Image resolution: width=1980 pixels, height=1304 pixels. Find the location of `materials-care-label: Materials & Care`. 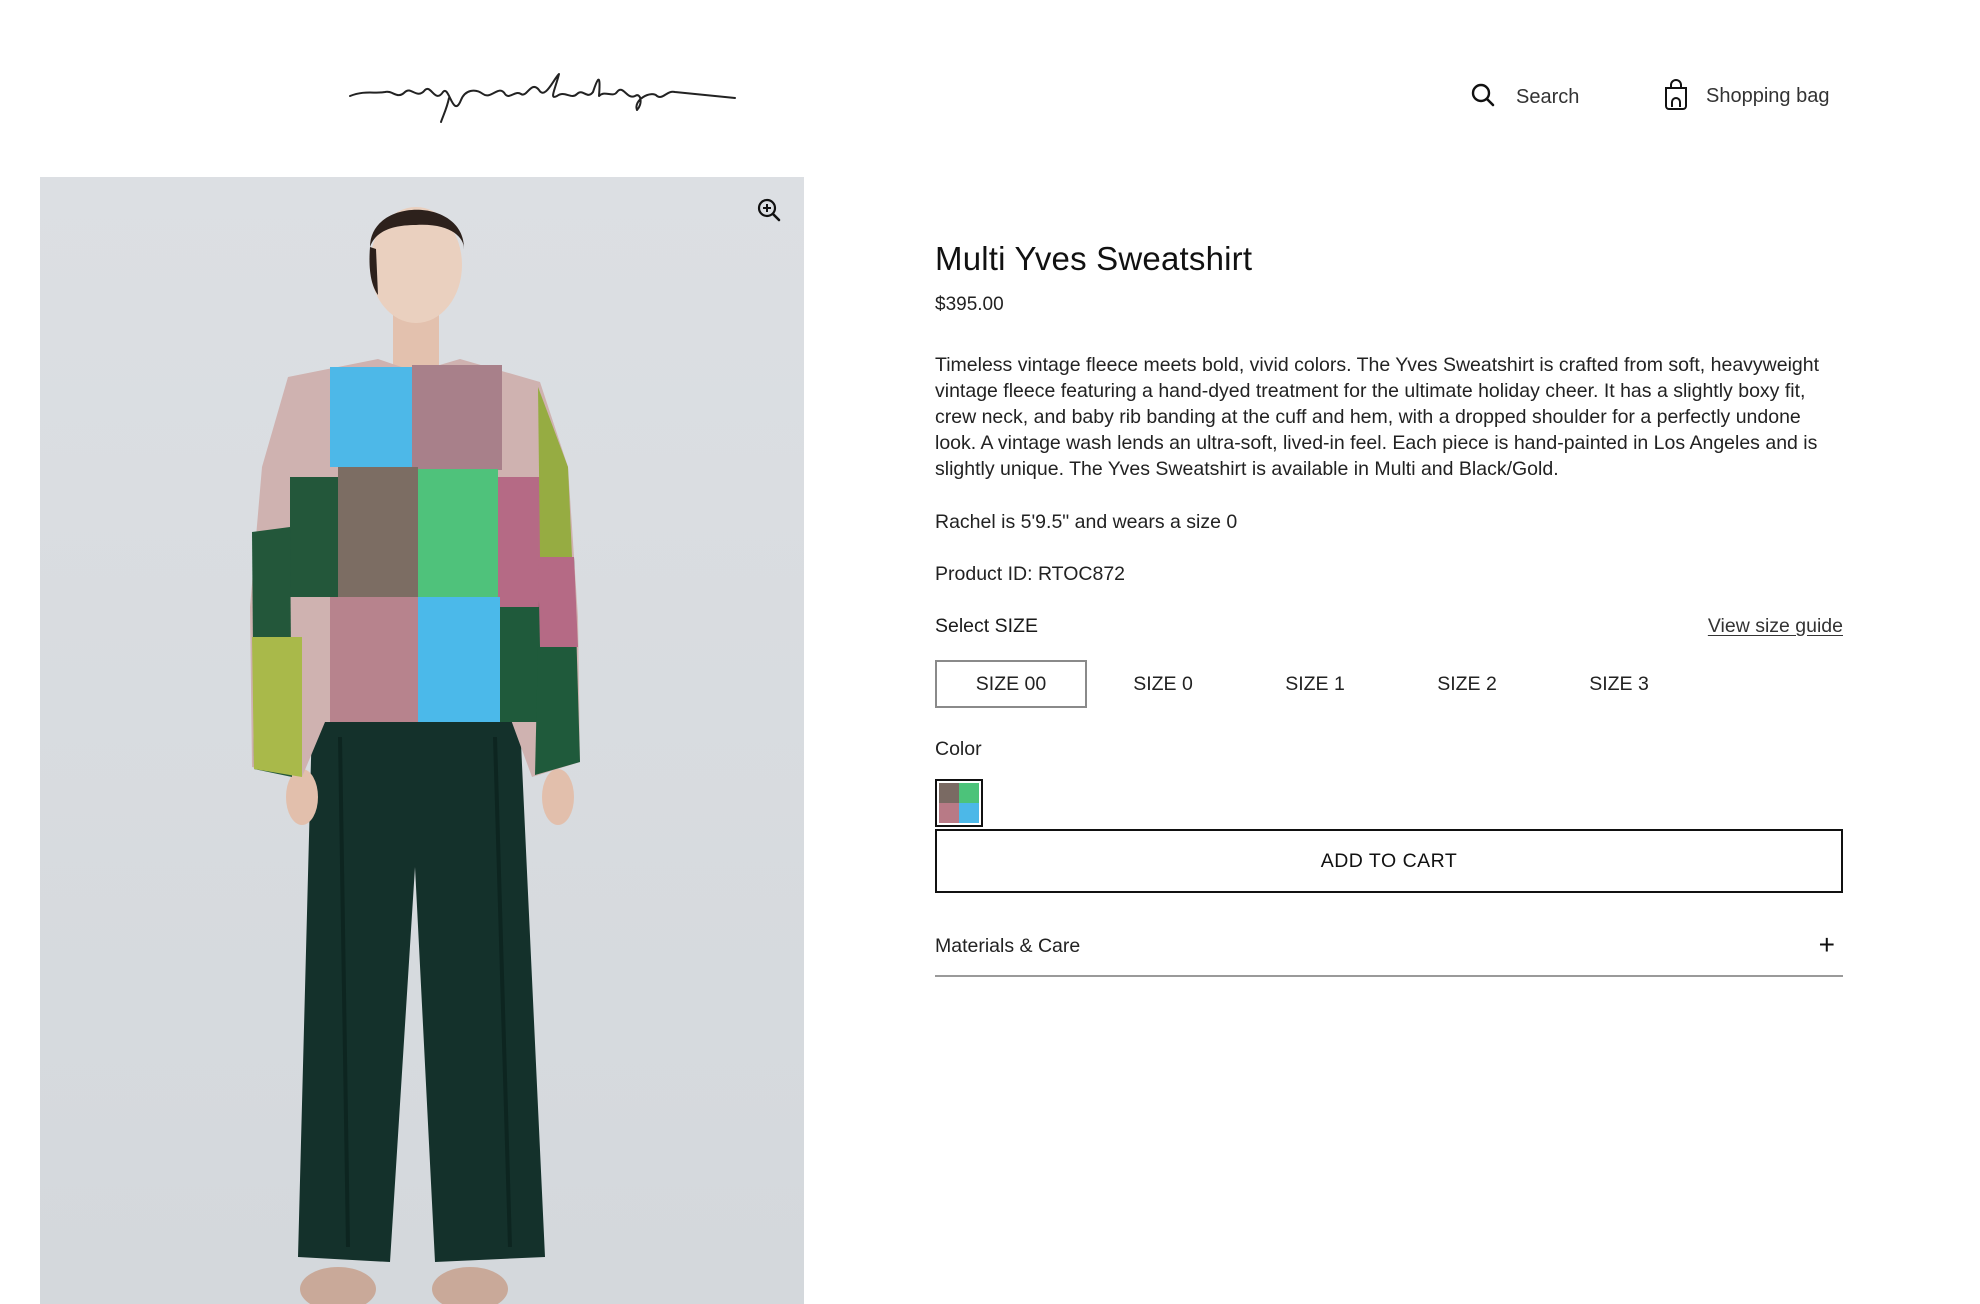

materials-care-label: Materials & Care is located at coordinates (1008, 946).